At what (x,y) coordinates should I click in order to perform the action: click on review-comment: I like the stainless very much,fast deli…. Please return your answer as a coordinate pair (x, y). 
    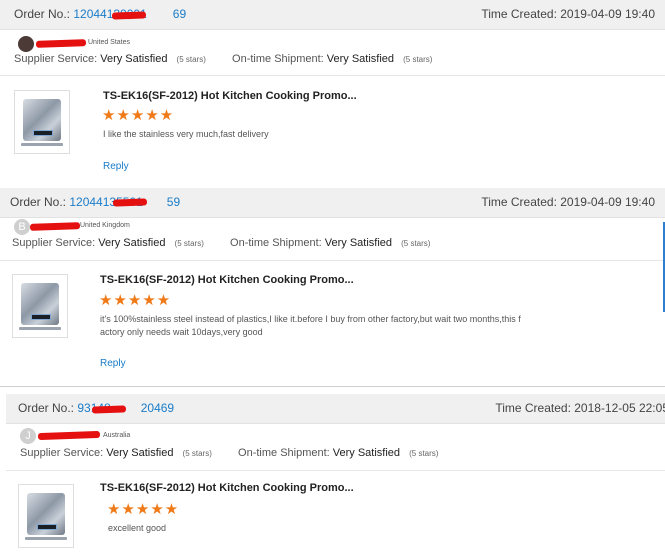
    Looking at the image, I should click on (186, 134).